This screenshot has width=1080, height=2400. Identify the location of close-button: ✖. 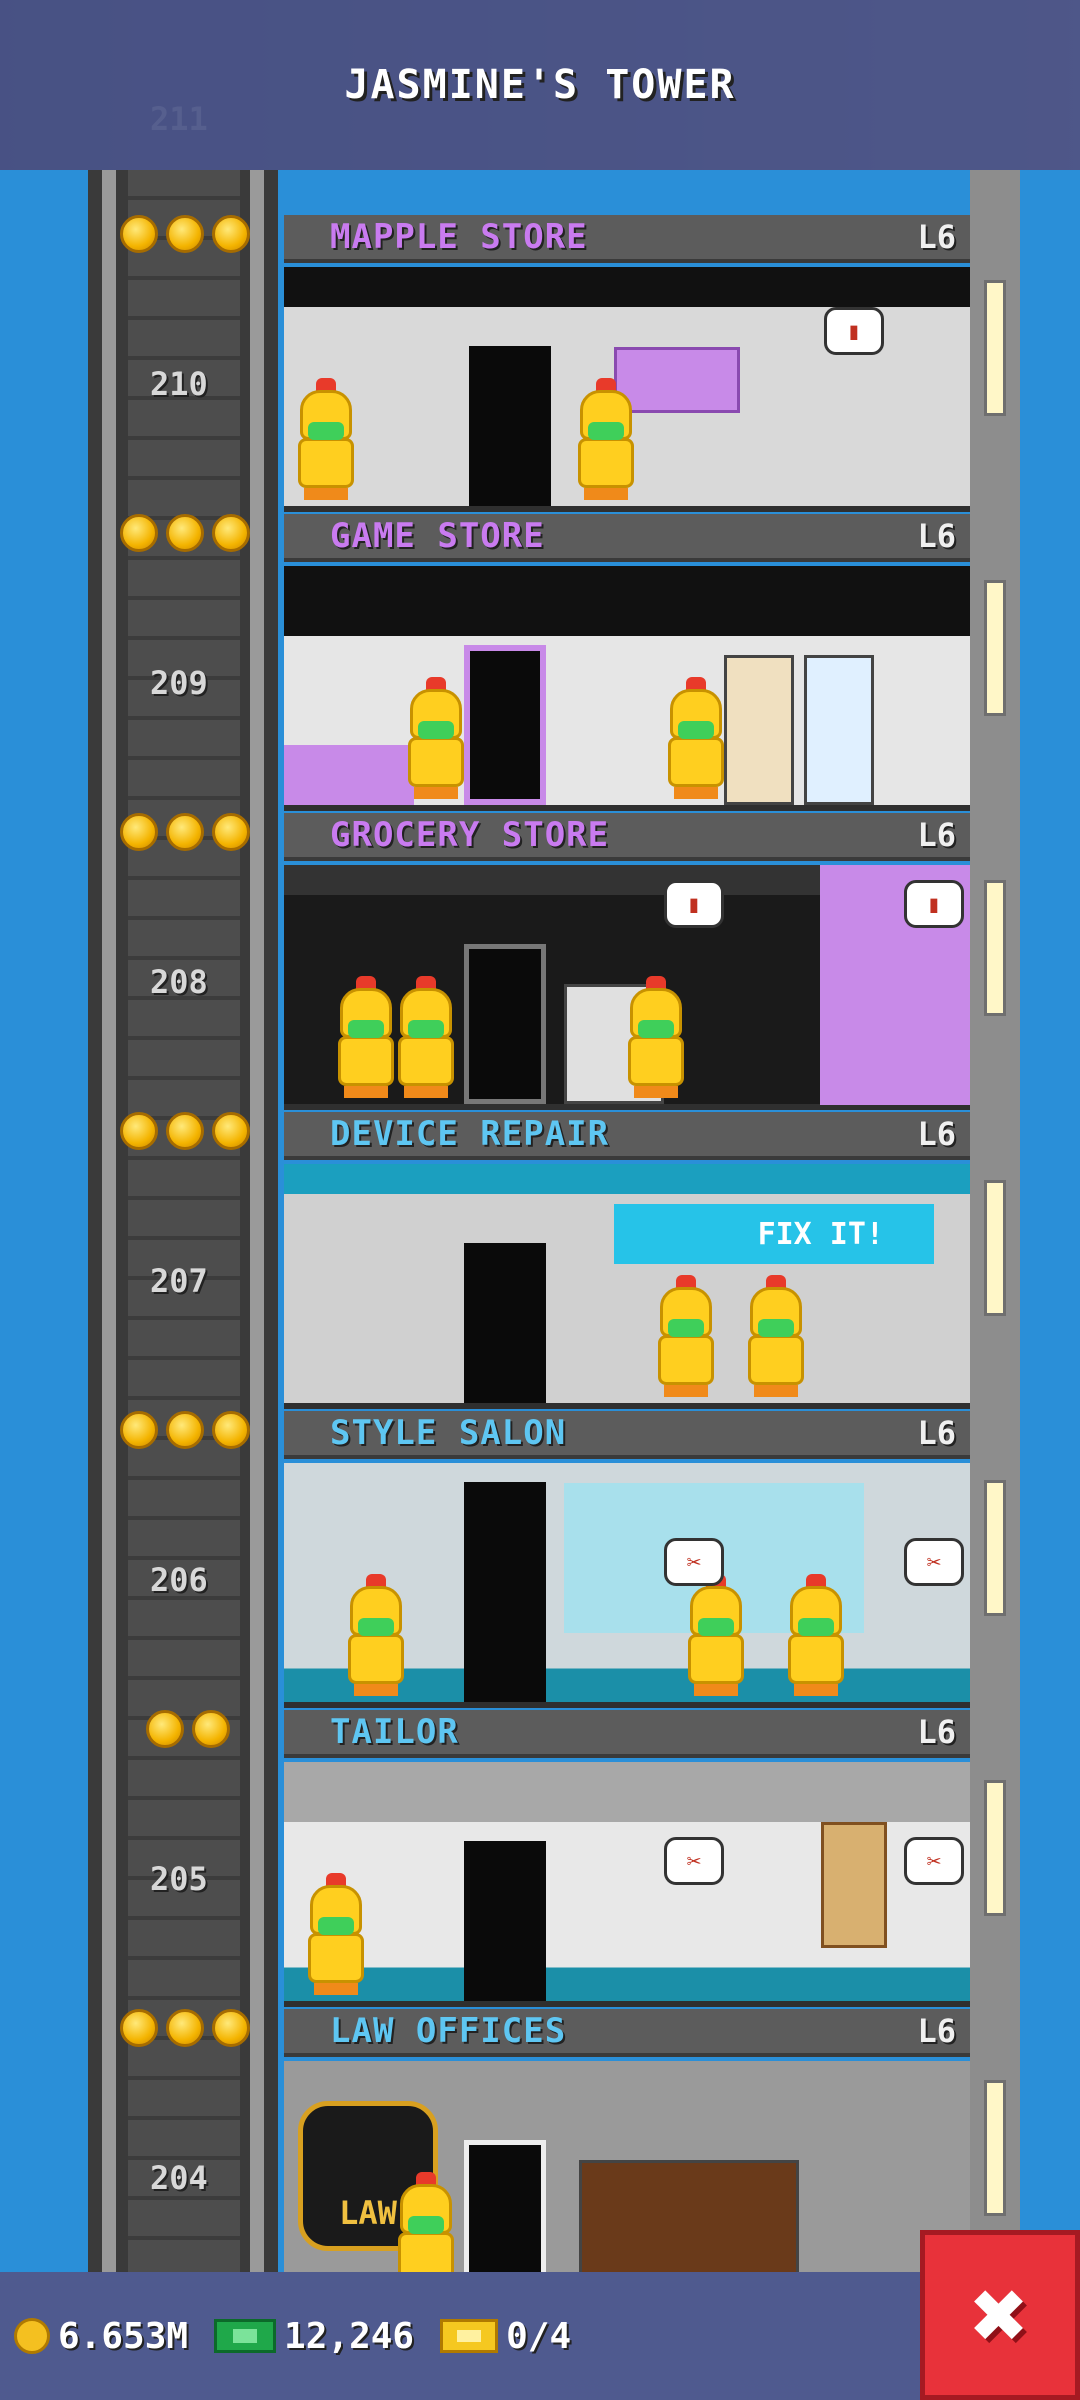
(1000, 2315).